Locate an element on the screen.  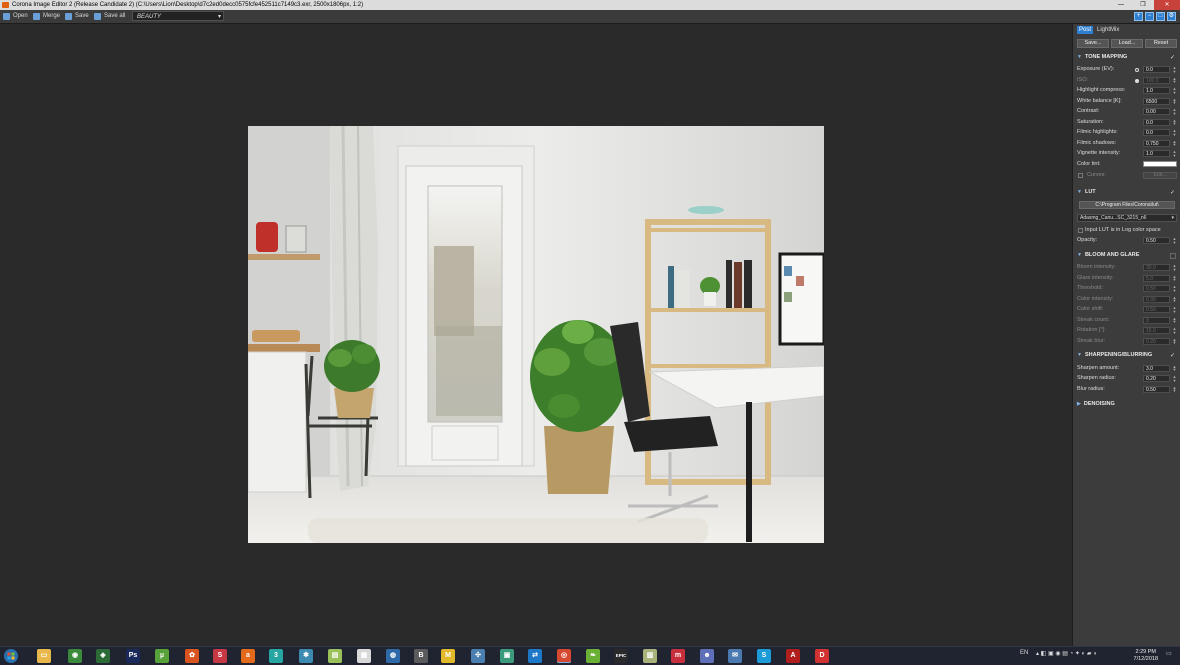
exposure-field: 0.0 is located at coordinates (1156, 69).